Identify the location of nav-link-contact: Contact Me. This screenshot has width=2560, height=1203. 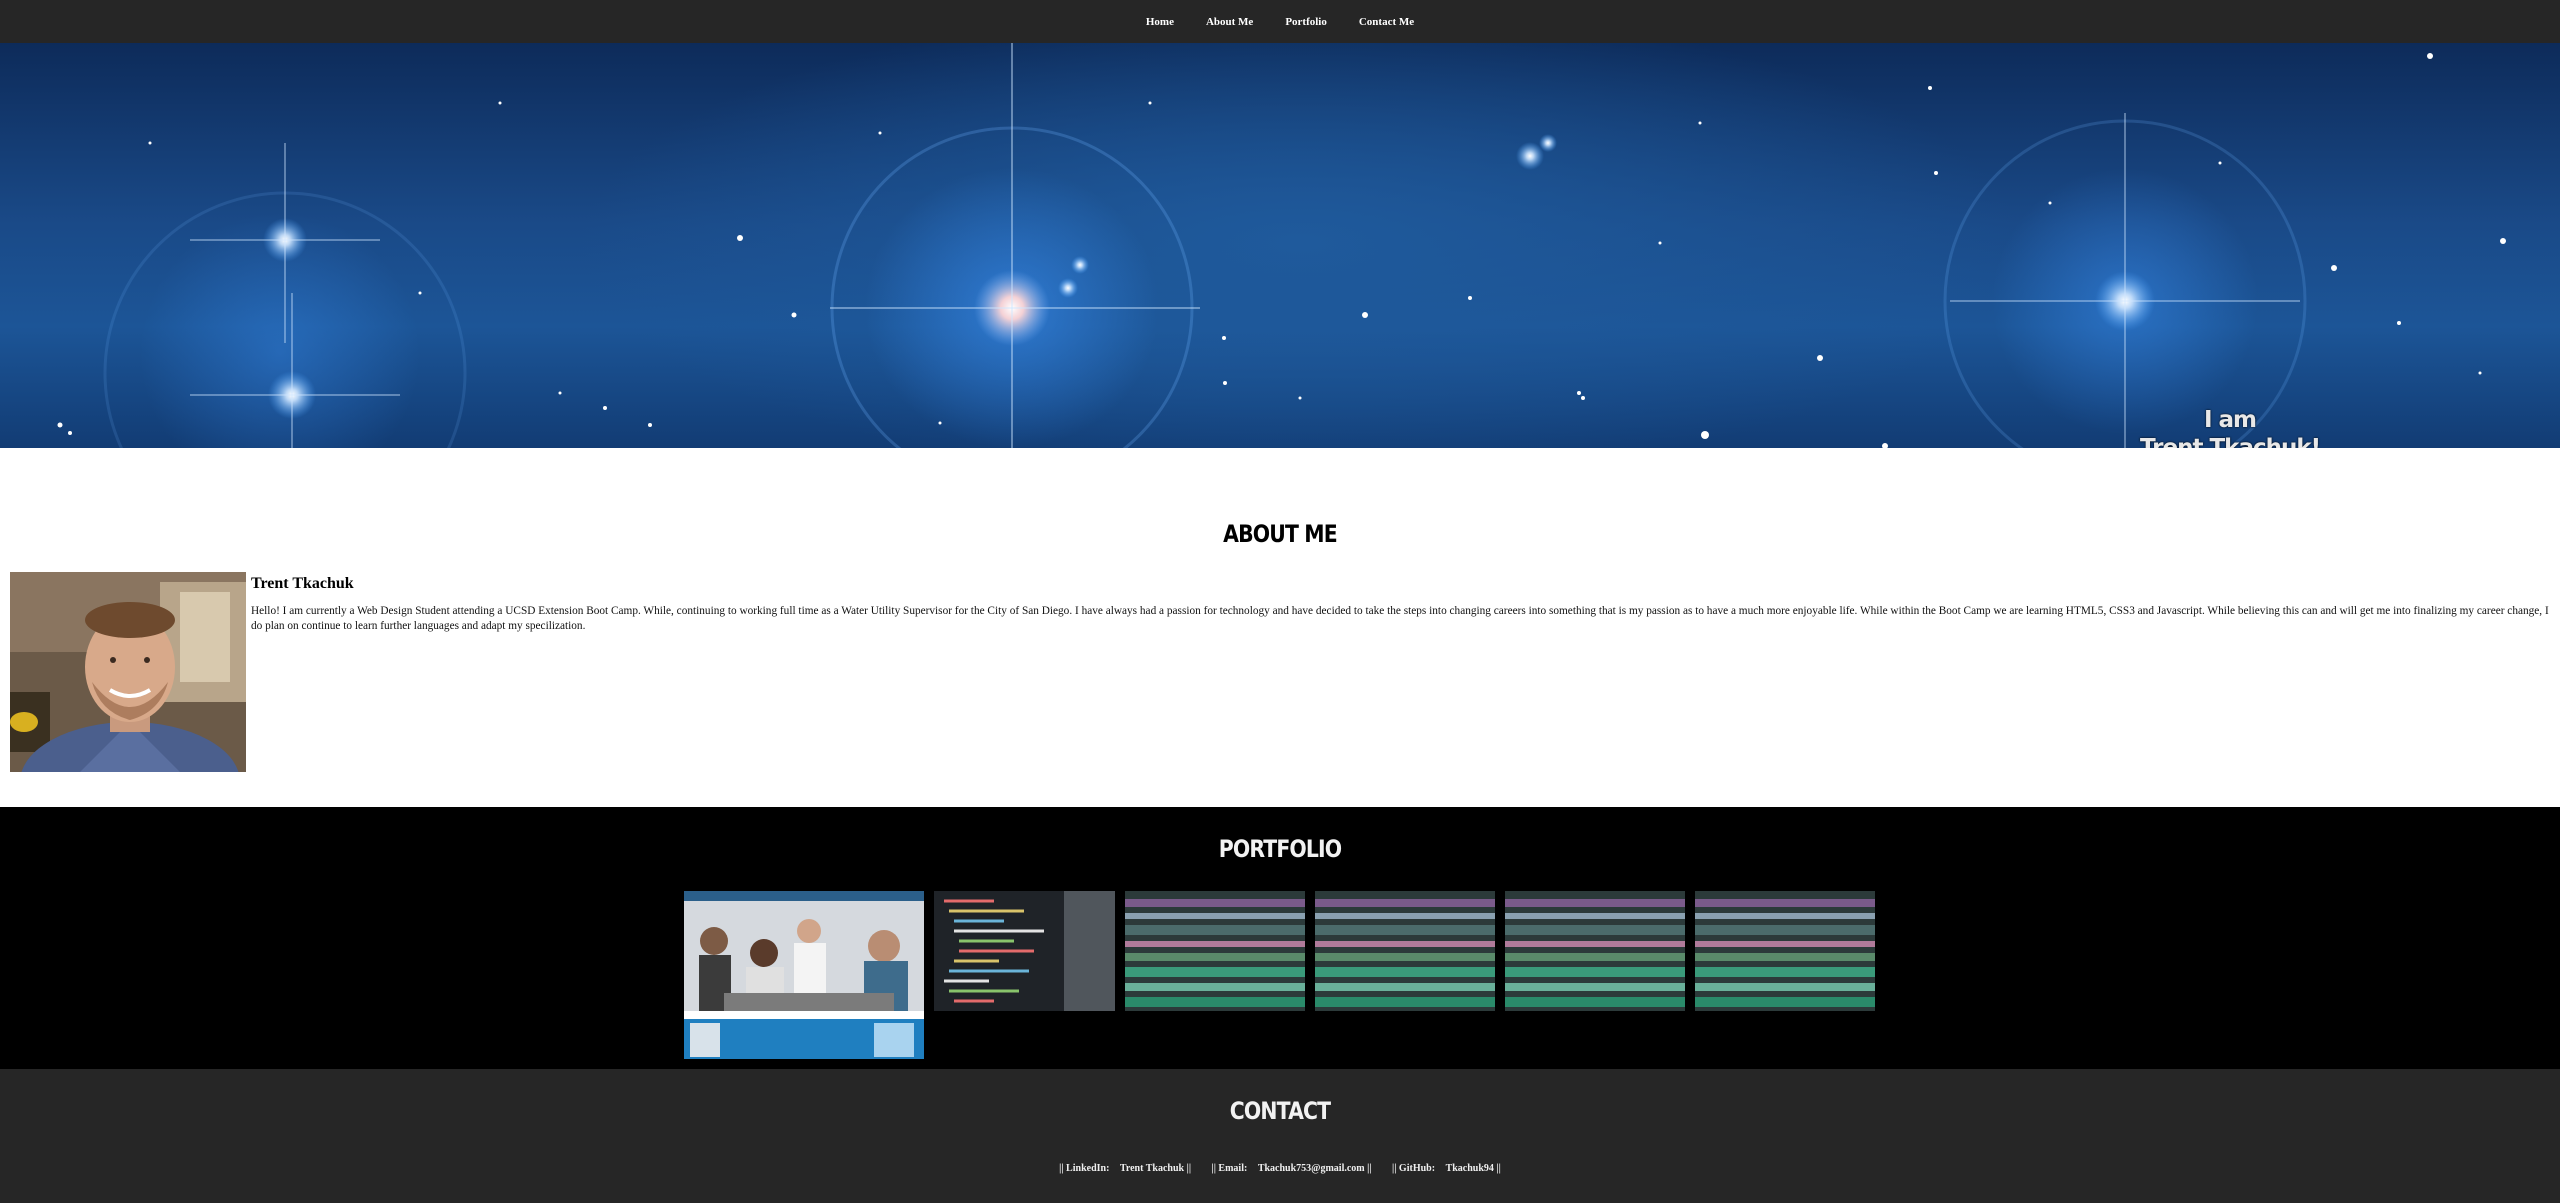
(1386, 22).